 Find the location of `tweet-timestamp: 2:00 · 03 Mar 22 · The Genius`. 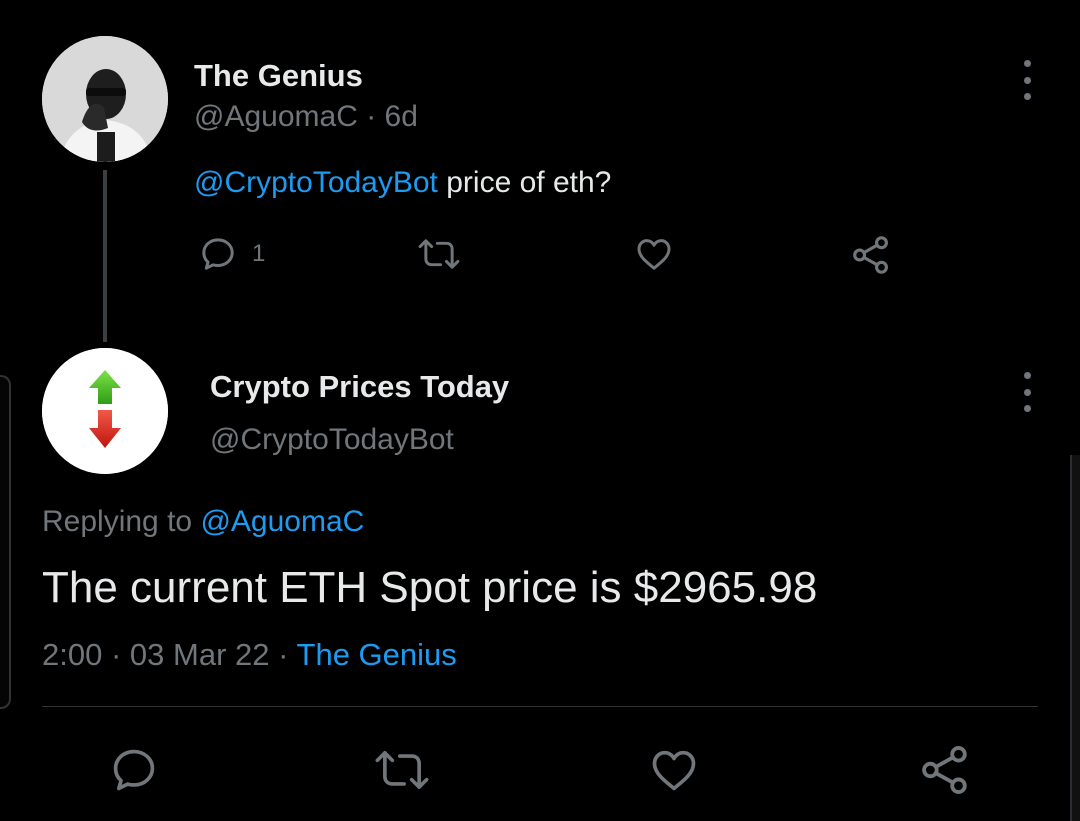

tweet-timestamp: 2:00 · 03 Mar 22 · The Genius is located at coordinates (249, 655).